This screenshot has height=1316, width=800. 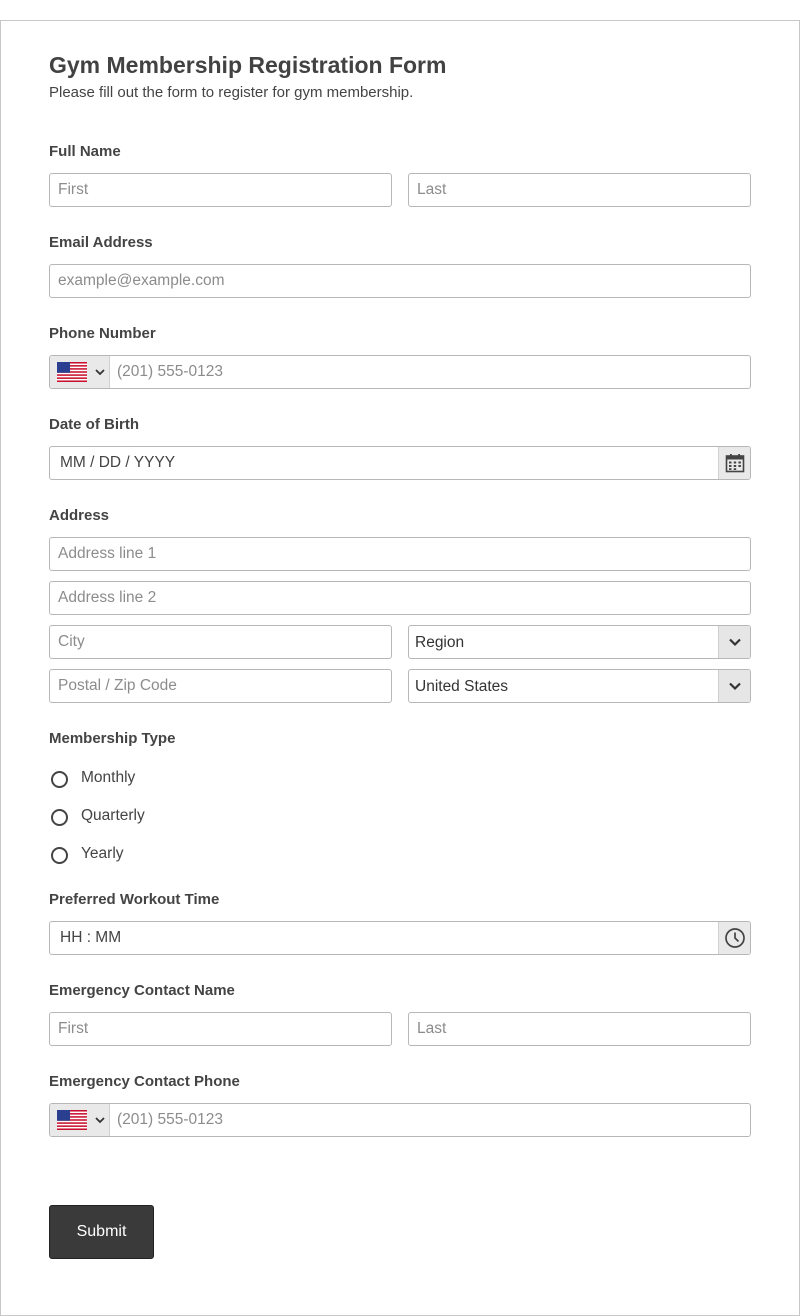 I want to click on phone-field, so click(x=400, y=372).